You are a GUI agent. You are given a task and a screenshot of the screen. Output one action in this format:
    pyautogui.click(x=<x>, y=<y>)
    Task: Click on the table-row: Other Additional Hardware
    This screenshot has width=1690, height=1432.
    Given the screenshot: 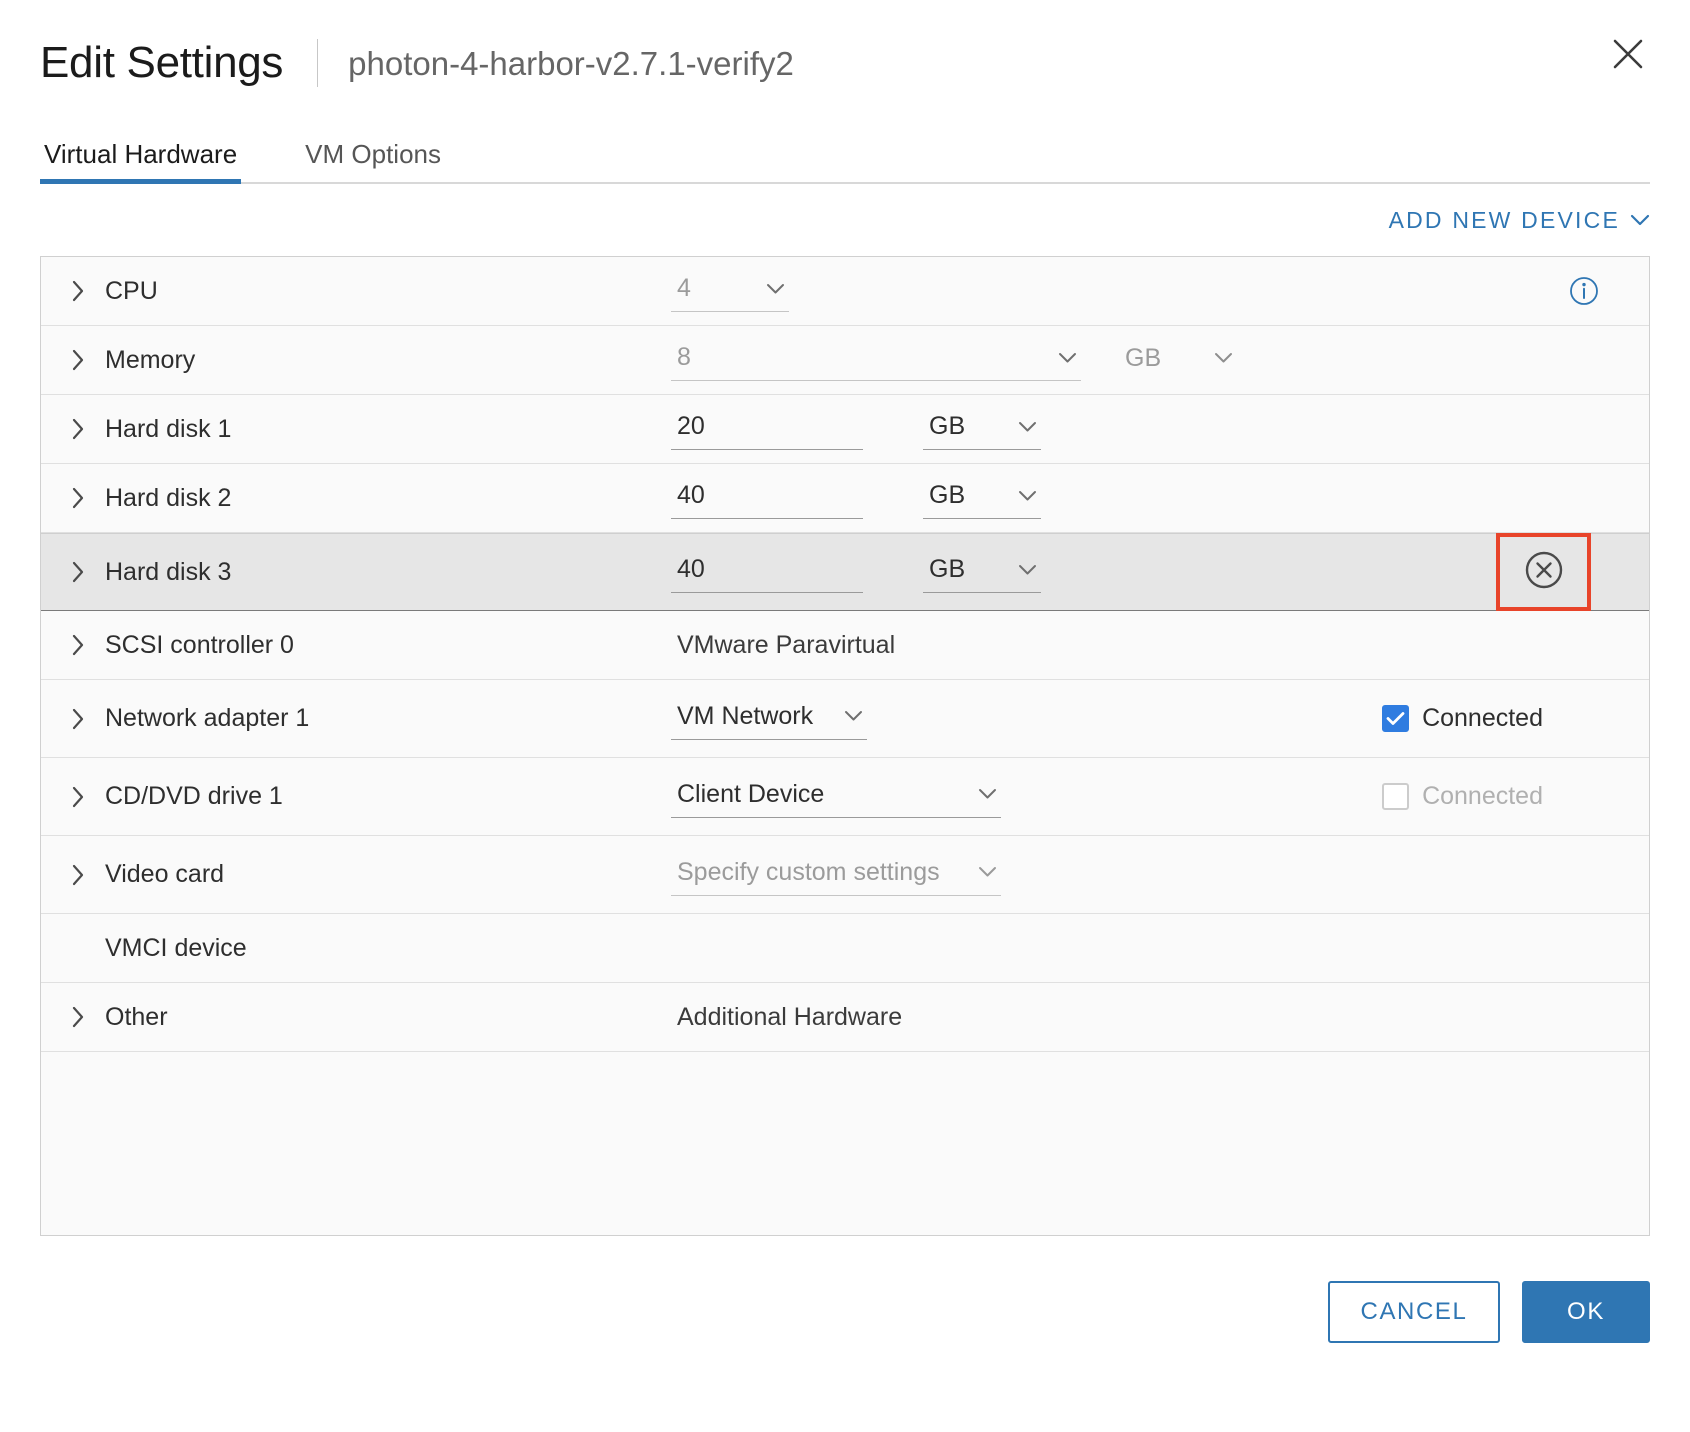 What is the action you would take?
    pyautogui.click(x=845, y=1017)
    